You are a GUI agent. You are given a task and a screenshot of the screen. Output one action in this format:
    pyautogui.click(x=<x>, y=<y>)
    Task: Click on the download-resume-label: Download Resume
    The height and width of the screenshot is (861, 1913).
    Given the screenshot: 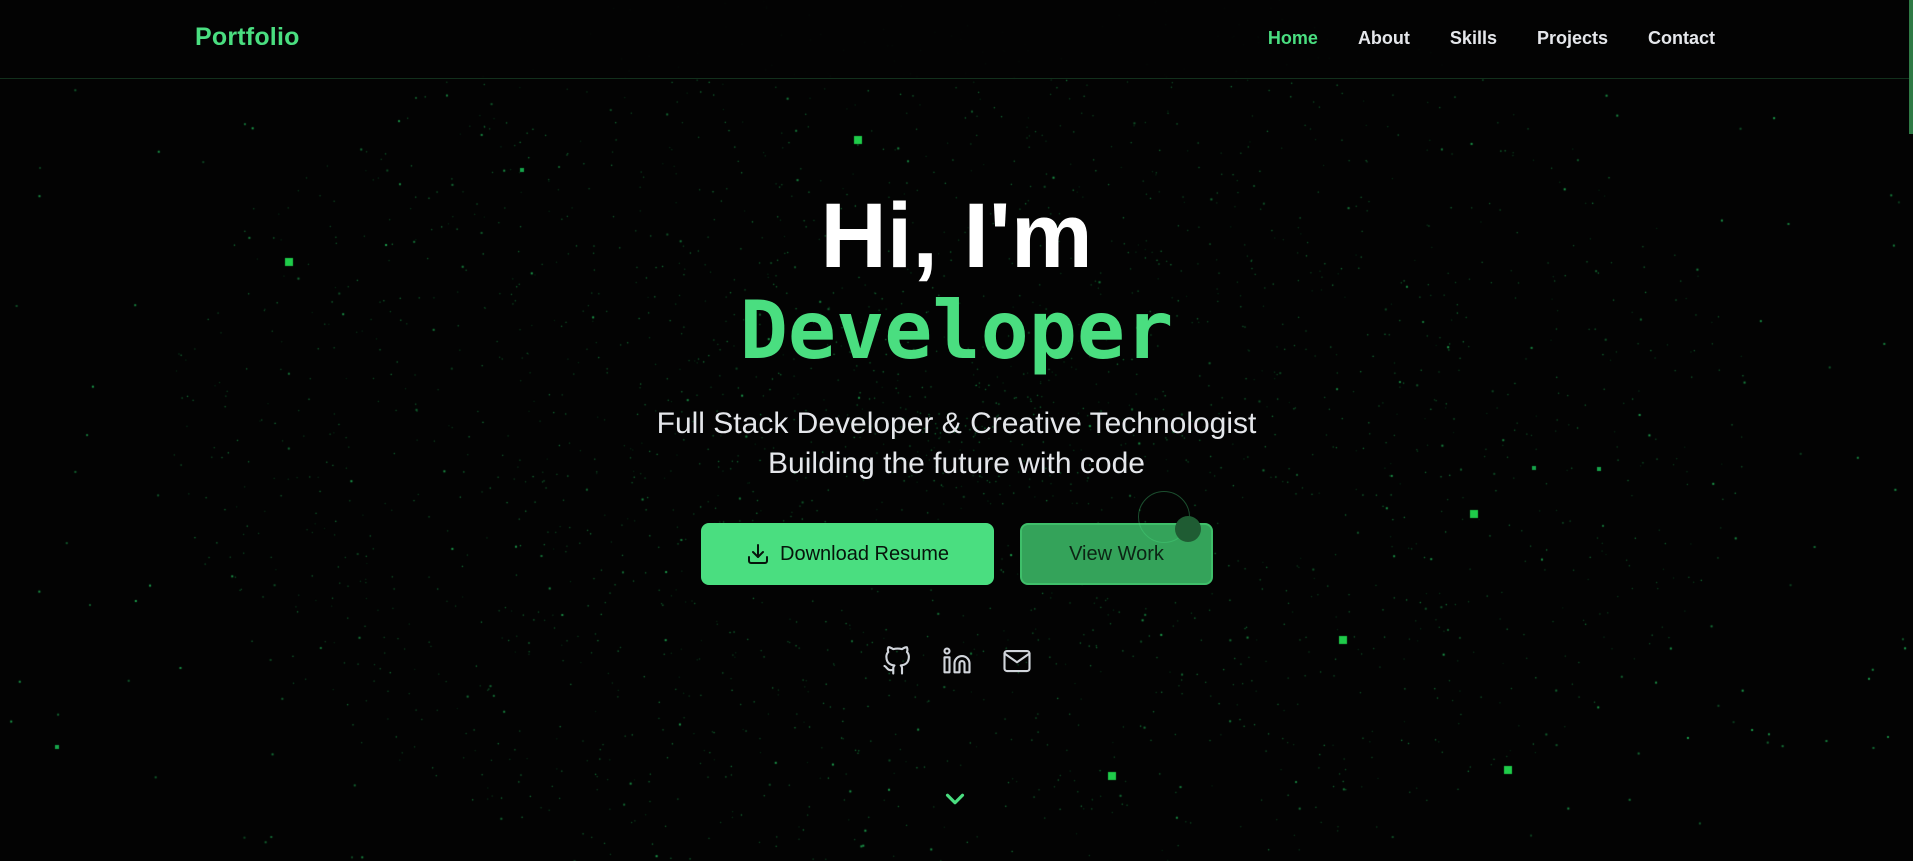 What is the action you would take?
    pyautogui.click(x=864, y=553)
    